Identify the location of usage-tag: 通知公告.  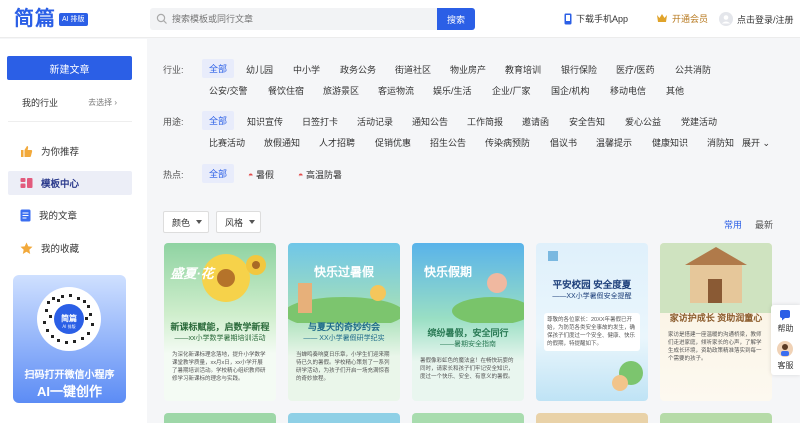
(430, 121).